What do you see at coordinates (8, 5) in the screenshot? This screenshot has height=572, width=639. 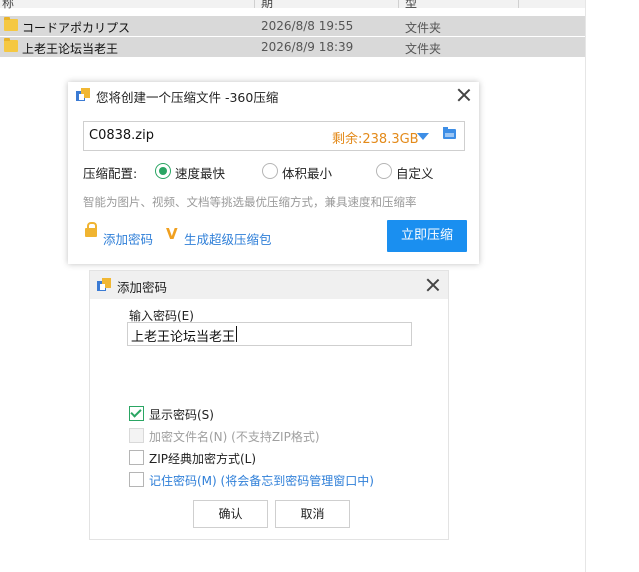 I see `column-header-name: 称` at bounding box center [8, 5].